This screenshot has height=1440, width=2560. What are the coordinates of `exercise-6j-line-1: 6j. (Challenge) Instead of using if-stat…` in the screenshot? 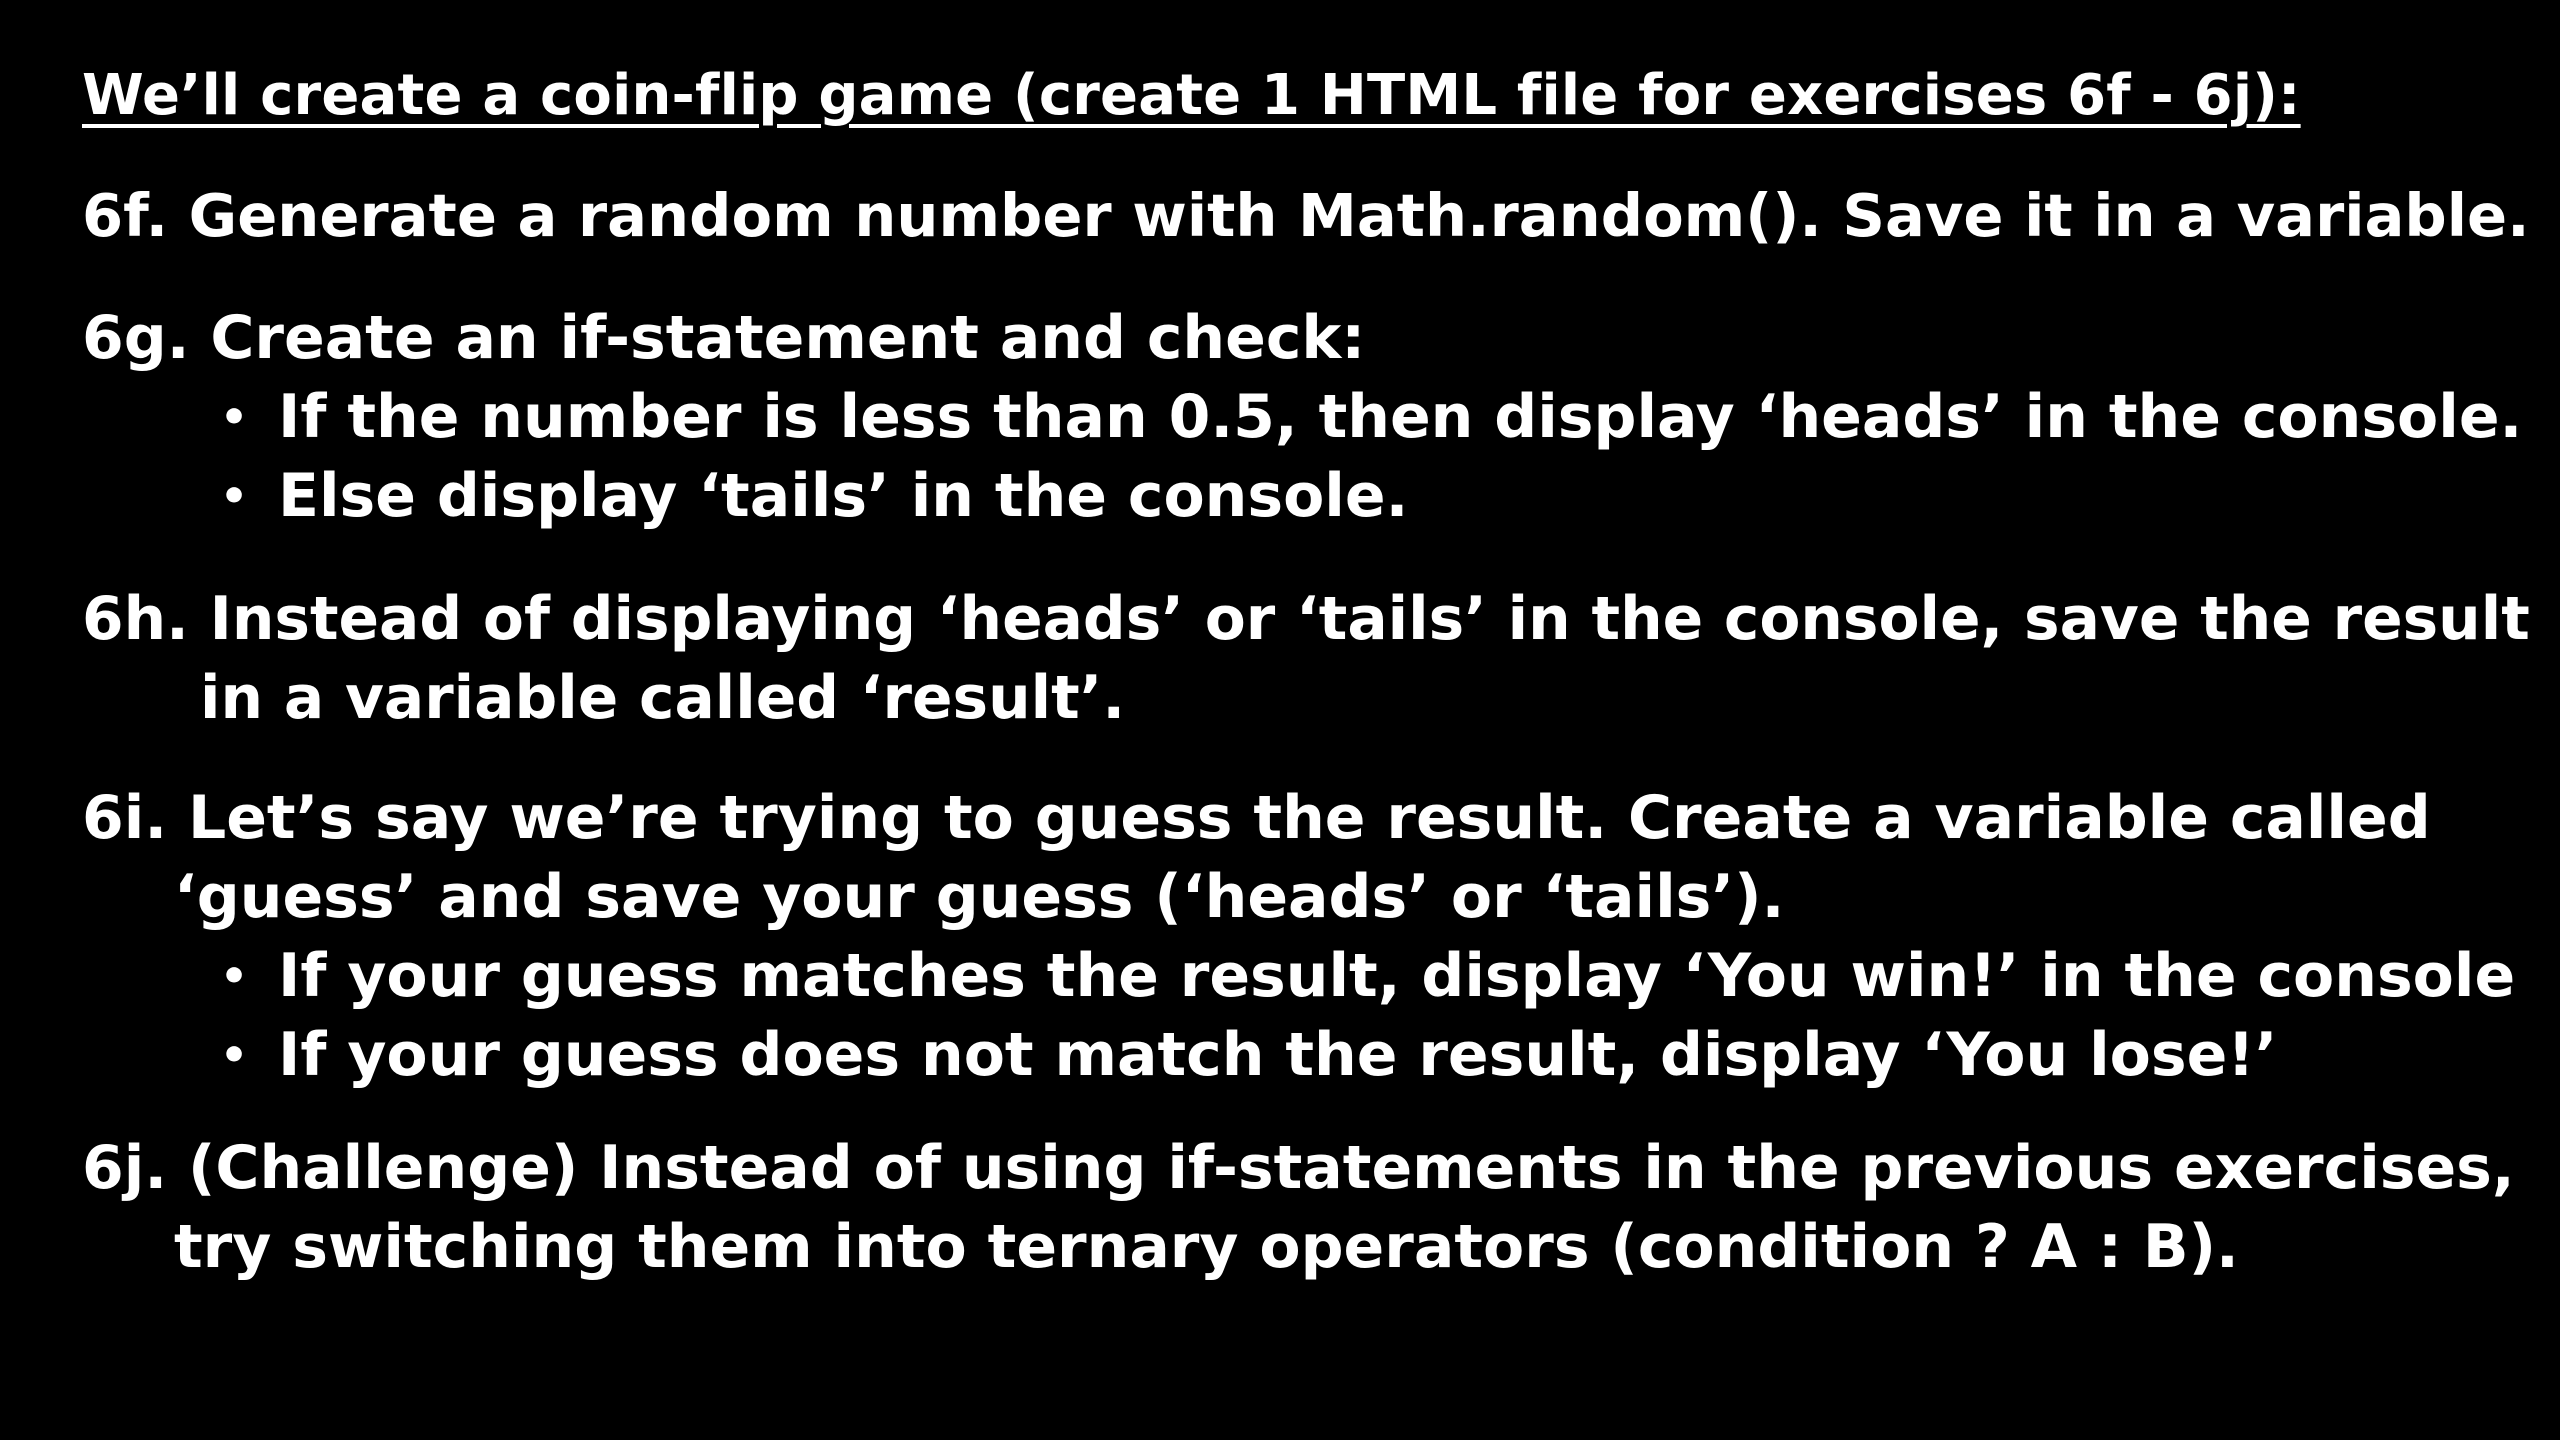 It's located at (1298, 1168).